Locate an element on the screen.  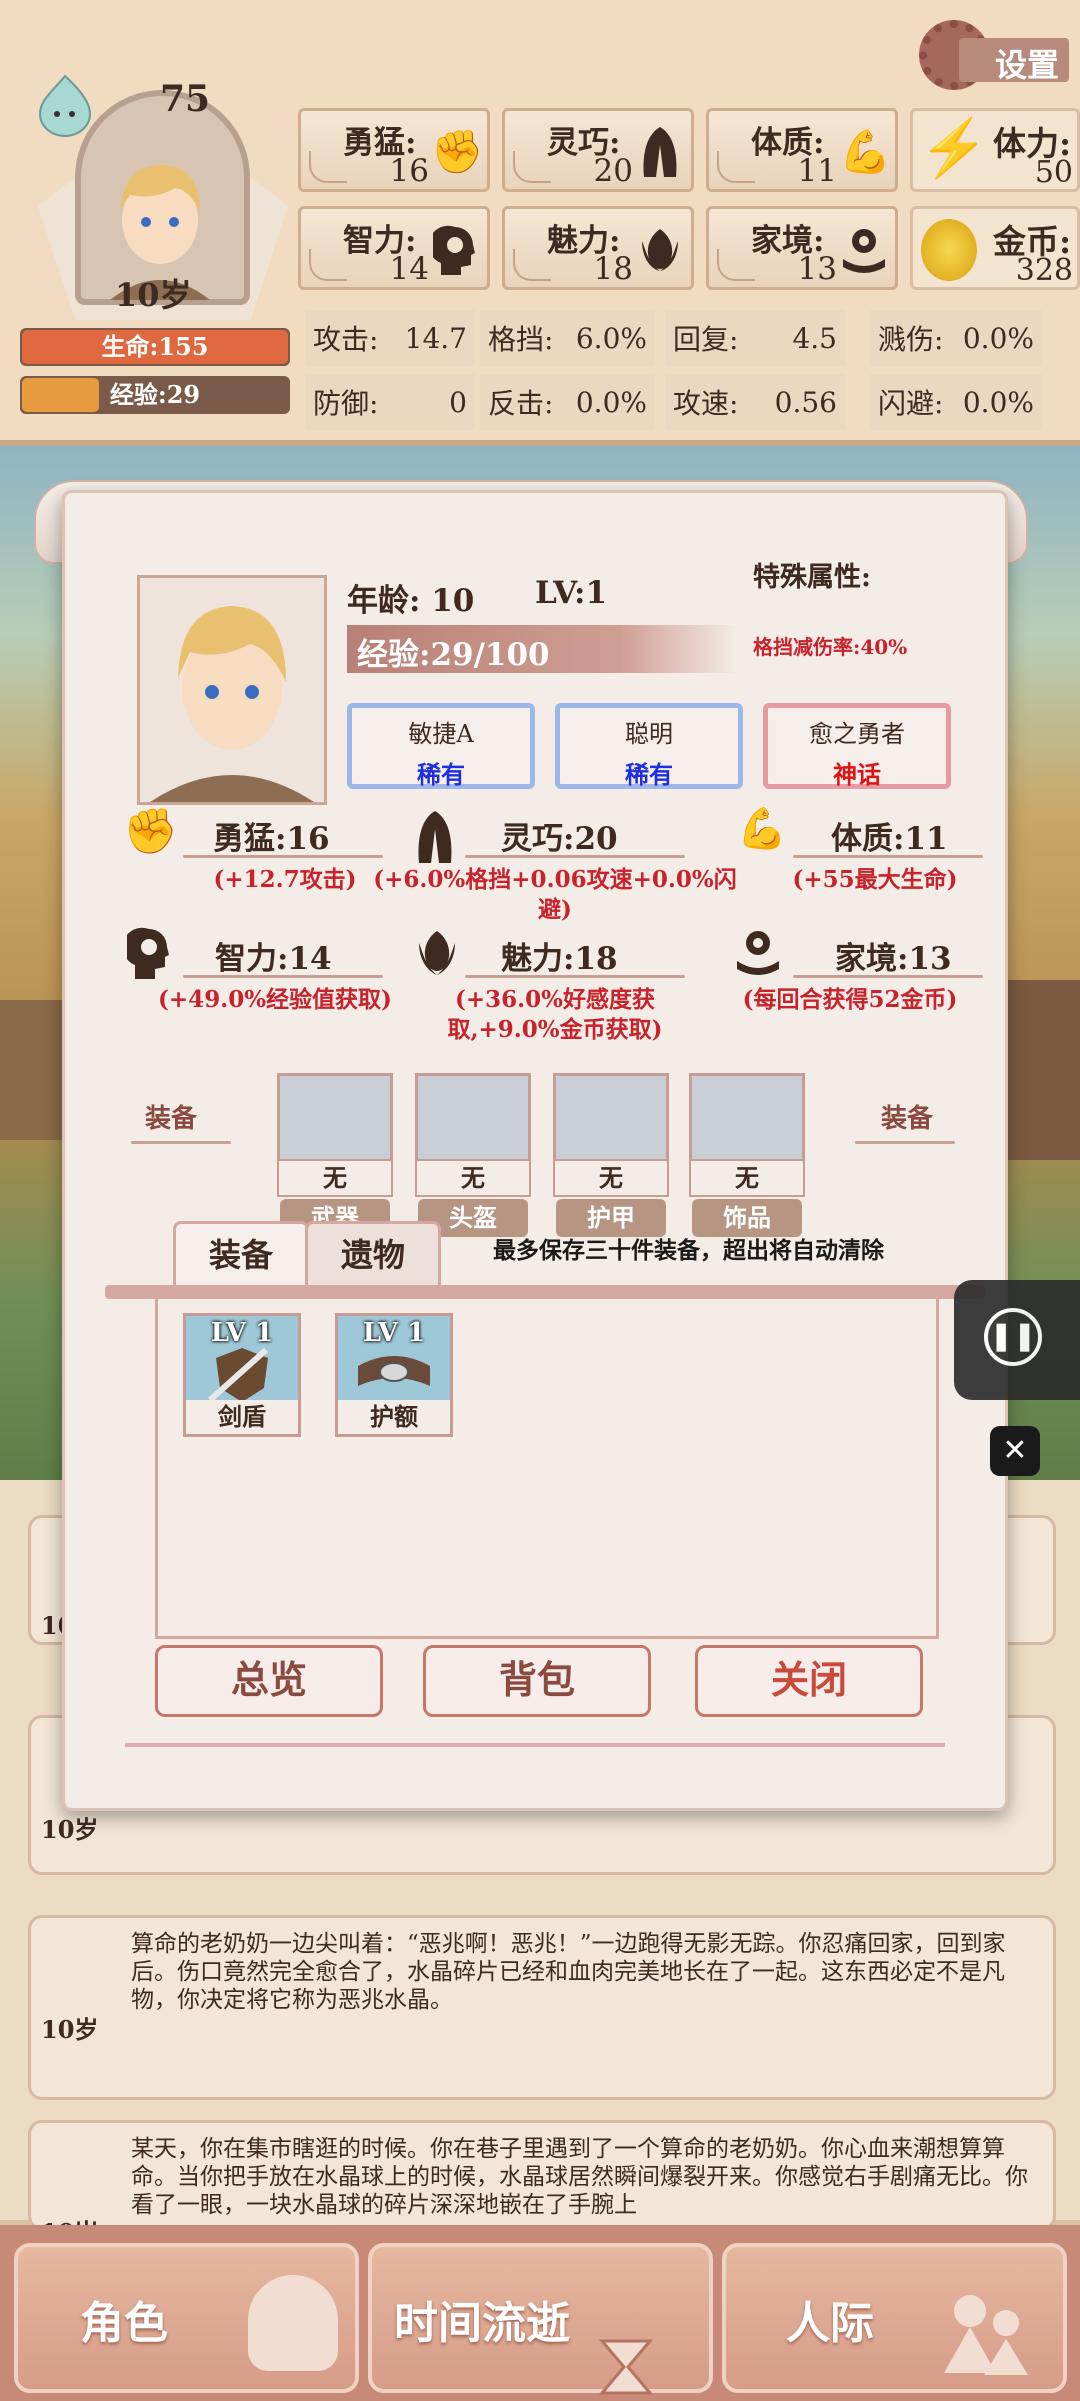
inventory-item-headband: LV 1 护额 is located at coordinates (394, 1375).